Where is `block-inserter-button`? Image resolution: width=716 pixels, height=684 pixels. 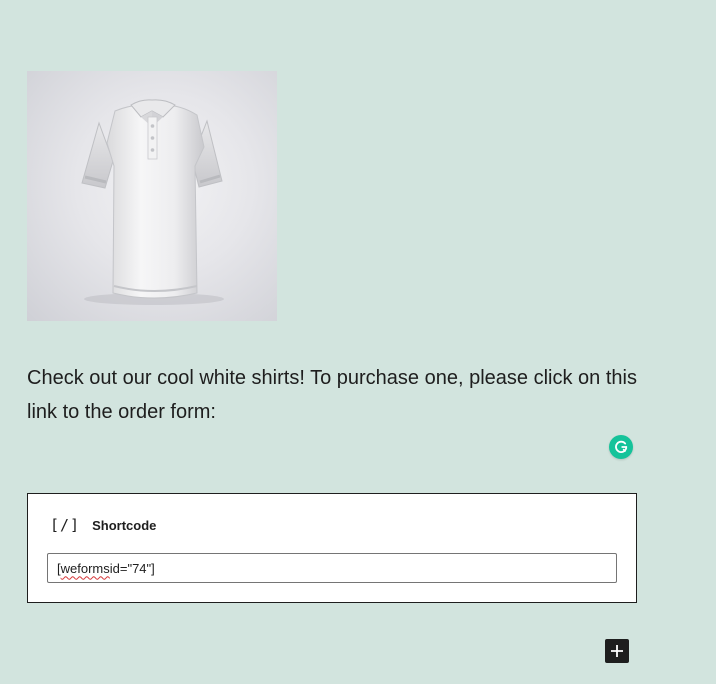 block-inserter-button is located at coordinates (617, 651).